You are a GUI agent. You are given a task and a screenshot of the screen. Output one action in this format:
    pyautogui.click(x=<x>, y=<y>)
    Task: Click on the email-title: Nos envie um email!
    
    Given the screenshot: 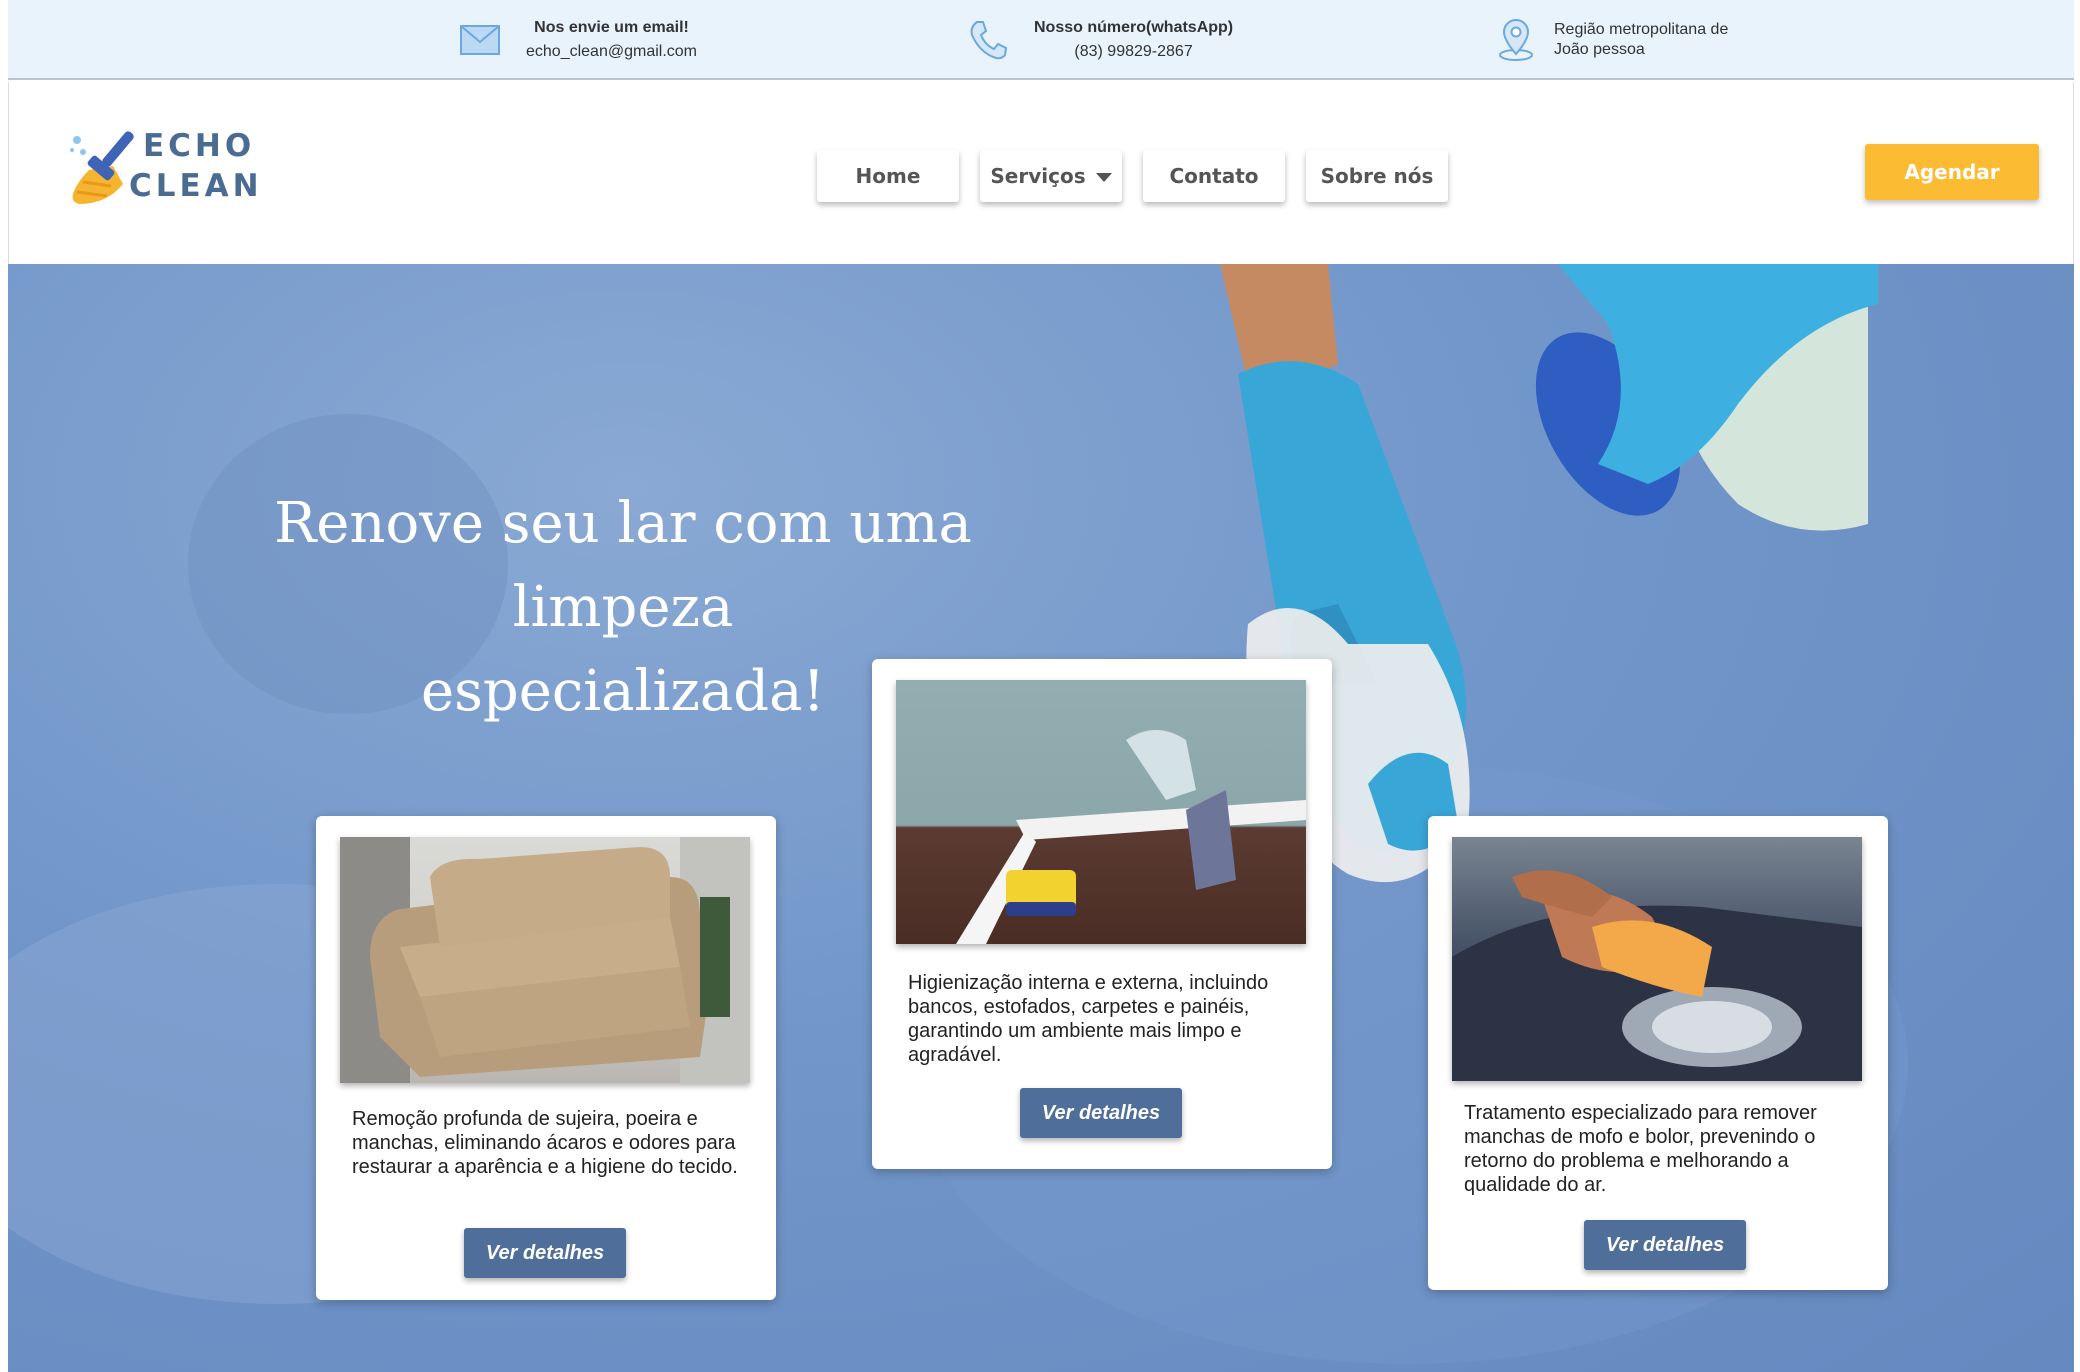 What is the action you would take?
    pyautogui.click(x=611, y=27)
    